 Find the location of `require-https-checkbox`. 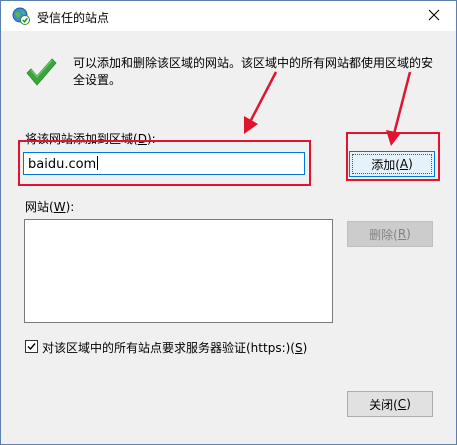

require-https-checkbox is located at coordinates (31, 346).